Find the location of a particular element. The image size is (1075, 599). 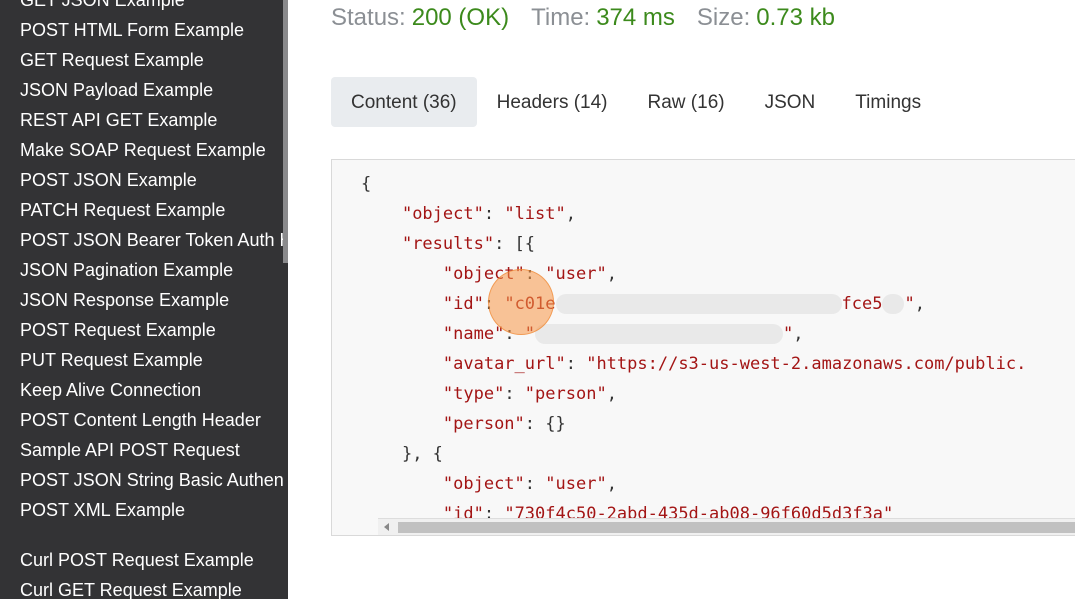

sidebar-scrollbar is located at coordinates (285, 131).